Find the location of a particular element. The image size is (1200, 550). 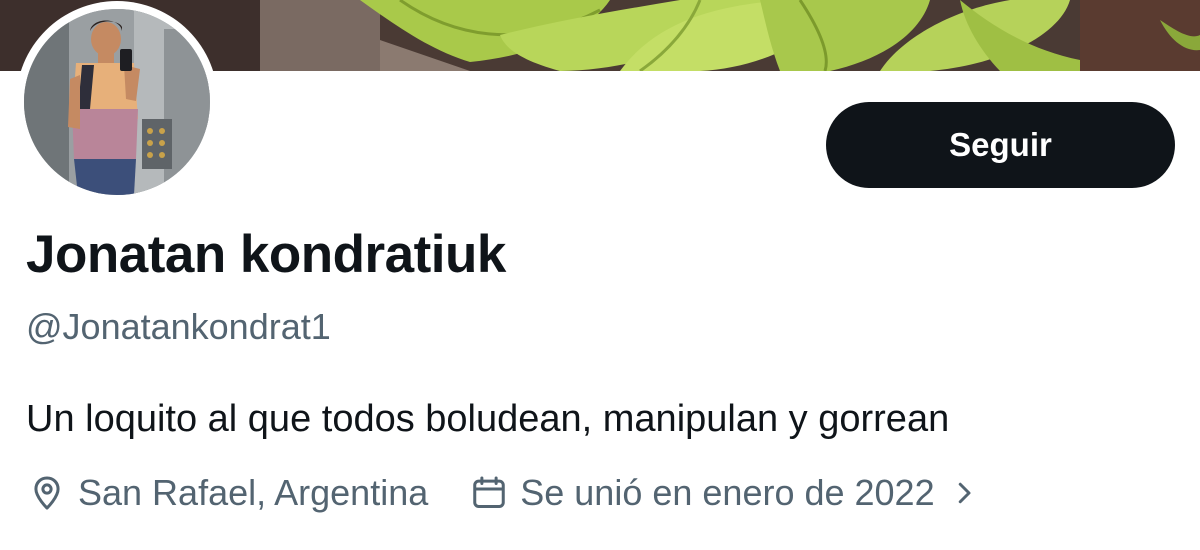

avatar-border is located at coordinates (117, 102).